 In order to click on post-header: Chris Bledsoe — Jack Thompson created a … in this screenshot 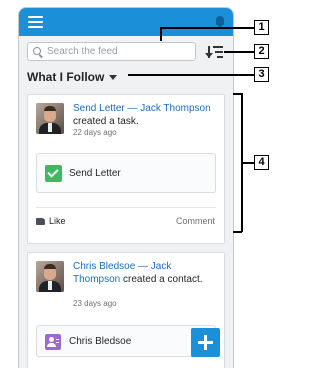, I will do `click(146, 273)`.